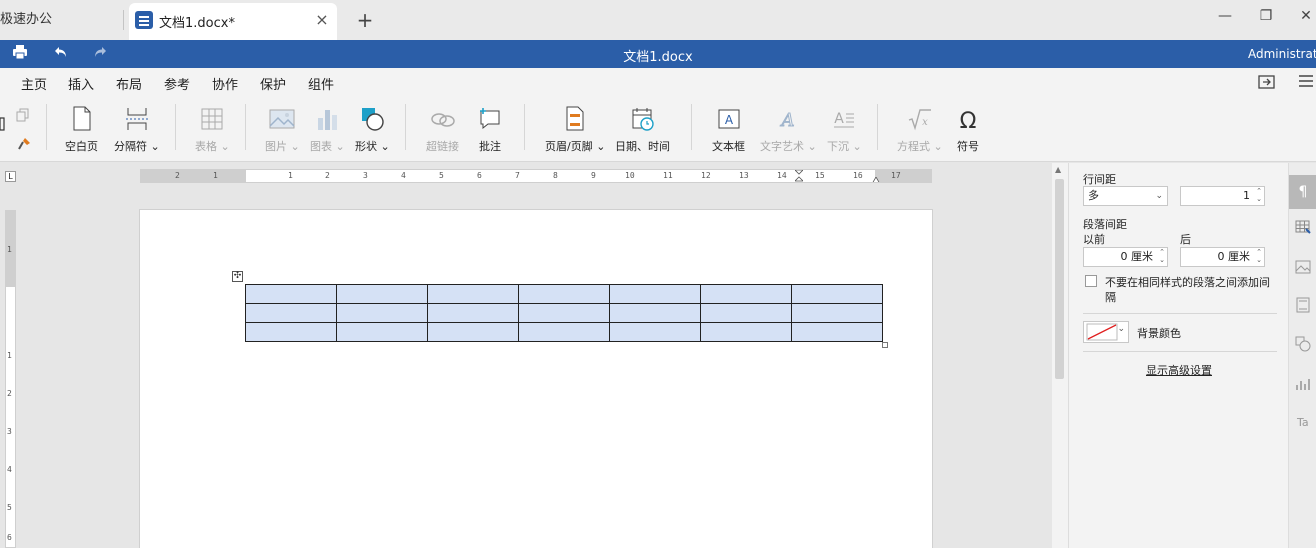 This screenshot has height=548, width=1316. Describe the element at coordinates (1125, 257) in the screenshot. I see `spacing-before-input: 0 厘米 ⌃ ⌄` at that location.